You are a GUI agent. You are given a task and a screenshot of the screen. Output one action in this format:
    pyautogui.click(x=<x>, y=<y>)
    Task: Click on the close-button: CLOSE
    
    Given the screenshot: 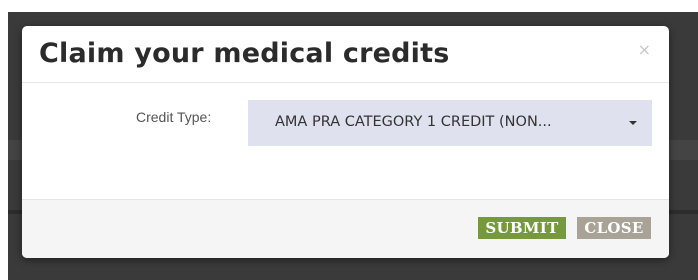 What is the action you would take?
    pyautogui.click(x=614, y=228)
    